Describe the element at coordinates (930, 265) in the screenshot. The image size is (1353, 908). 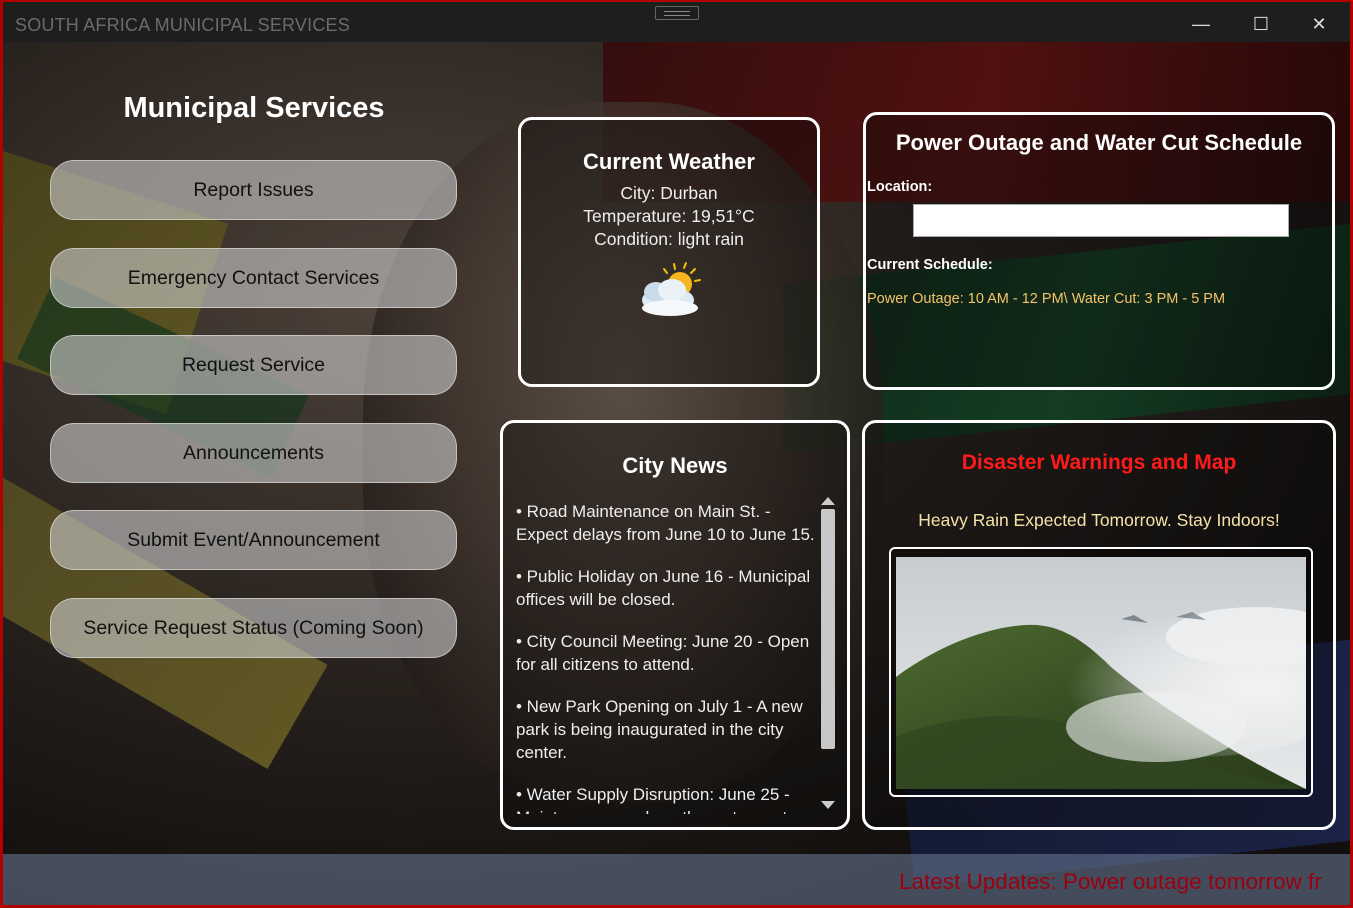
I see `current-schedule-label: Current Schedule:` at that location.